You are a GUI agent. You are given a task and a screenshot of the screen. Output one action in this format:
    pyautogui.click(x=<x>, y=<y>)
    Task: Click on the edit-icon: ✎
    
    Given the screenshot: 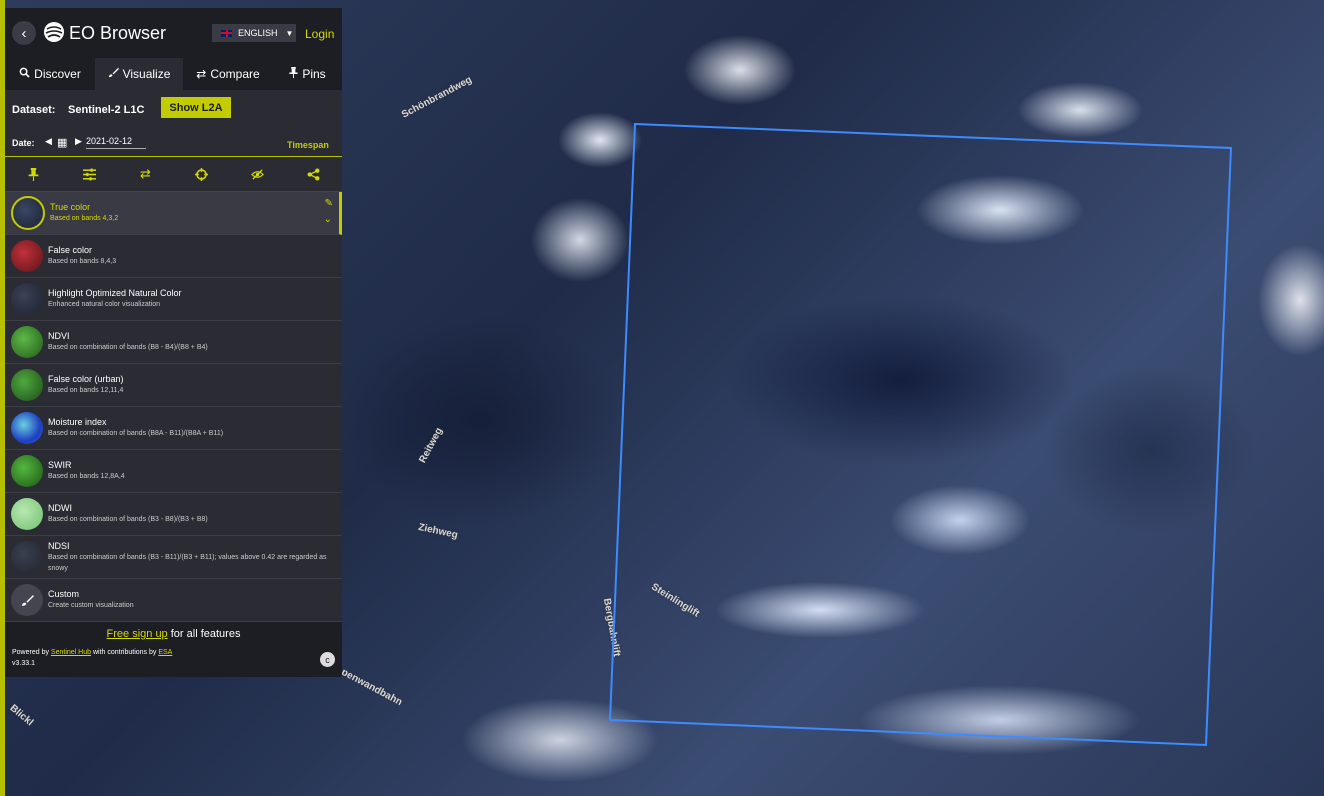 What is the action you would take?
    pyautogui.click(x=329, y=203)
    